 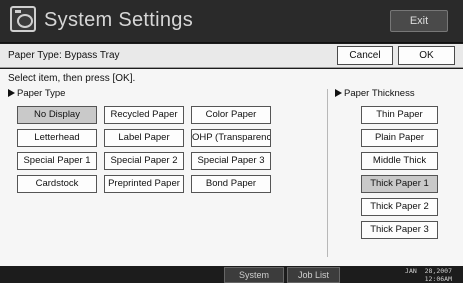 What do you see at coordinates (144, 161) in the screenshot?
I see `paper-type-special-2: Special Paper 2` at bounding box center [144, 161].